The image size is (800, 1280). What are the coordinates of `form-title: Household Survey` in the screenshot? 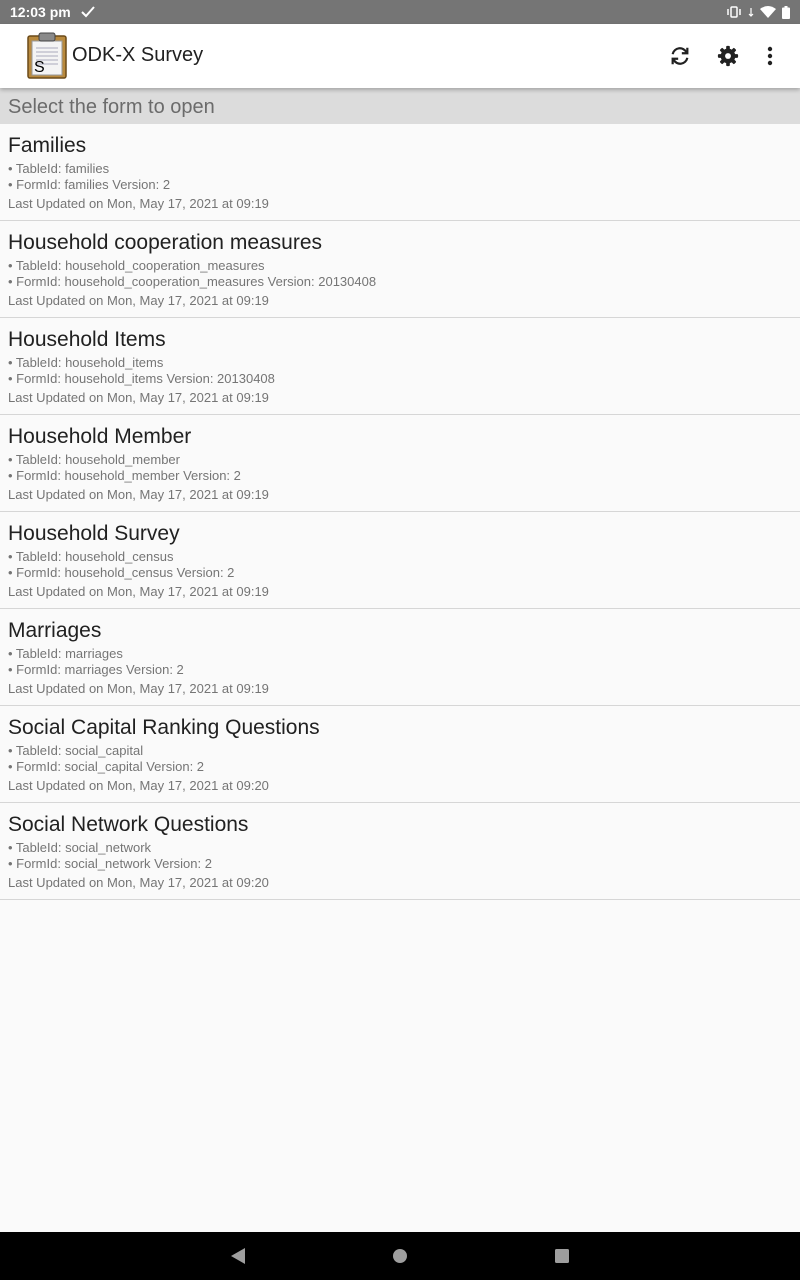 It's located at (94, 533).